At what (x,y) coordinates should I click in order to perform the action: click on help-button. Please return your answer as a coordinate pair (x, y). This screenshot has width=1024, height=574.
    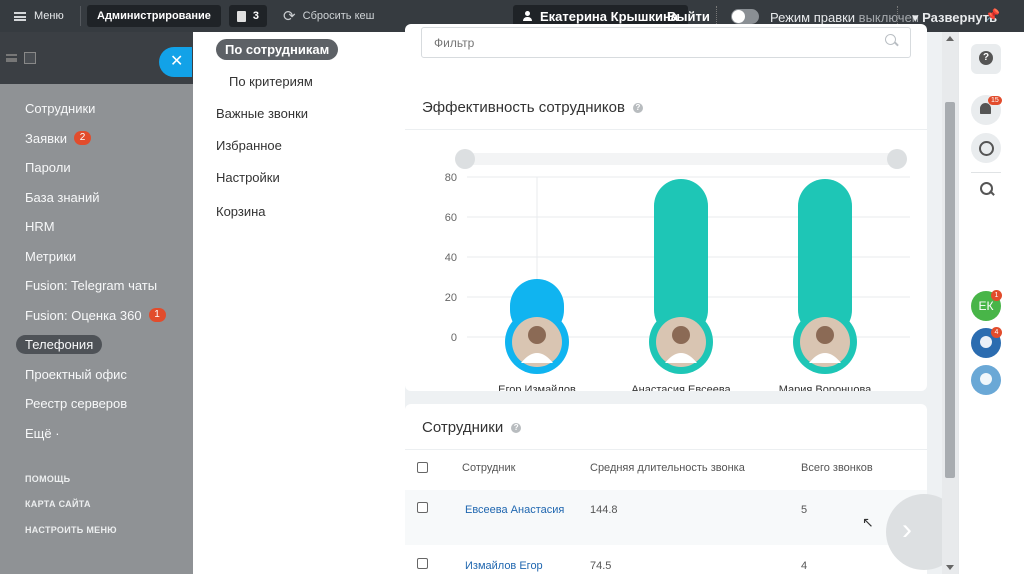
    Looking at the image, I should click on (986, 59).